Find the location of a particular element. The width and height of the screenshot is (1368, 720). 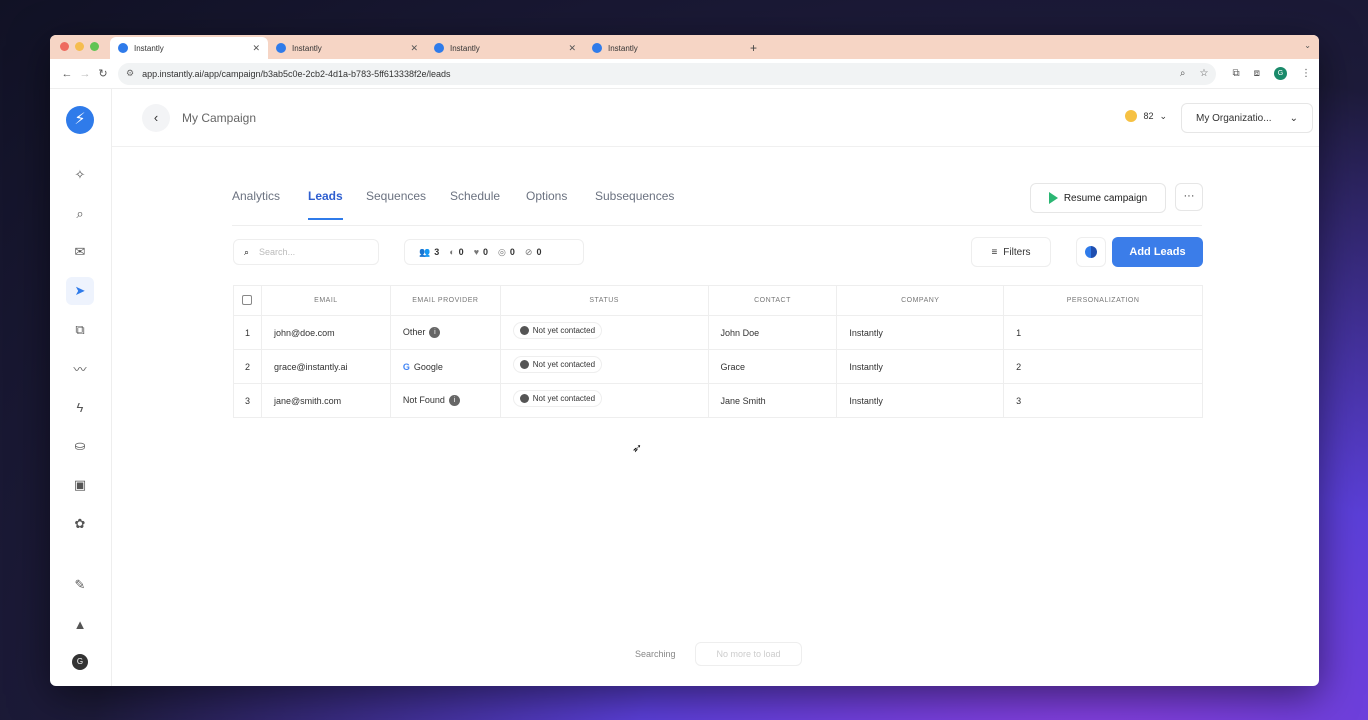

tab-analytics: Analytics is located at coordinates (256, 204).